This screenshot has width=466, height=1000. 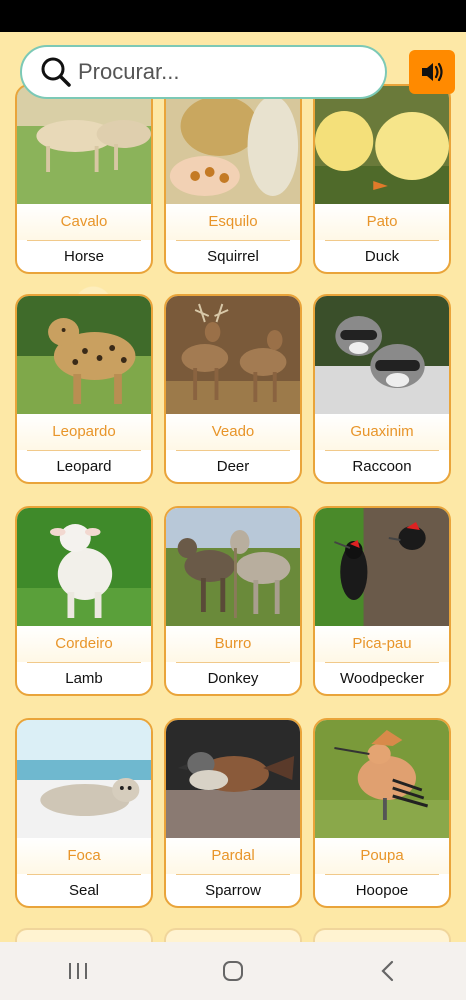 I want to click on squirrel-image, so click(x=233, y=145).